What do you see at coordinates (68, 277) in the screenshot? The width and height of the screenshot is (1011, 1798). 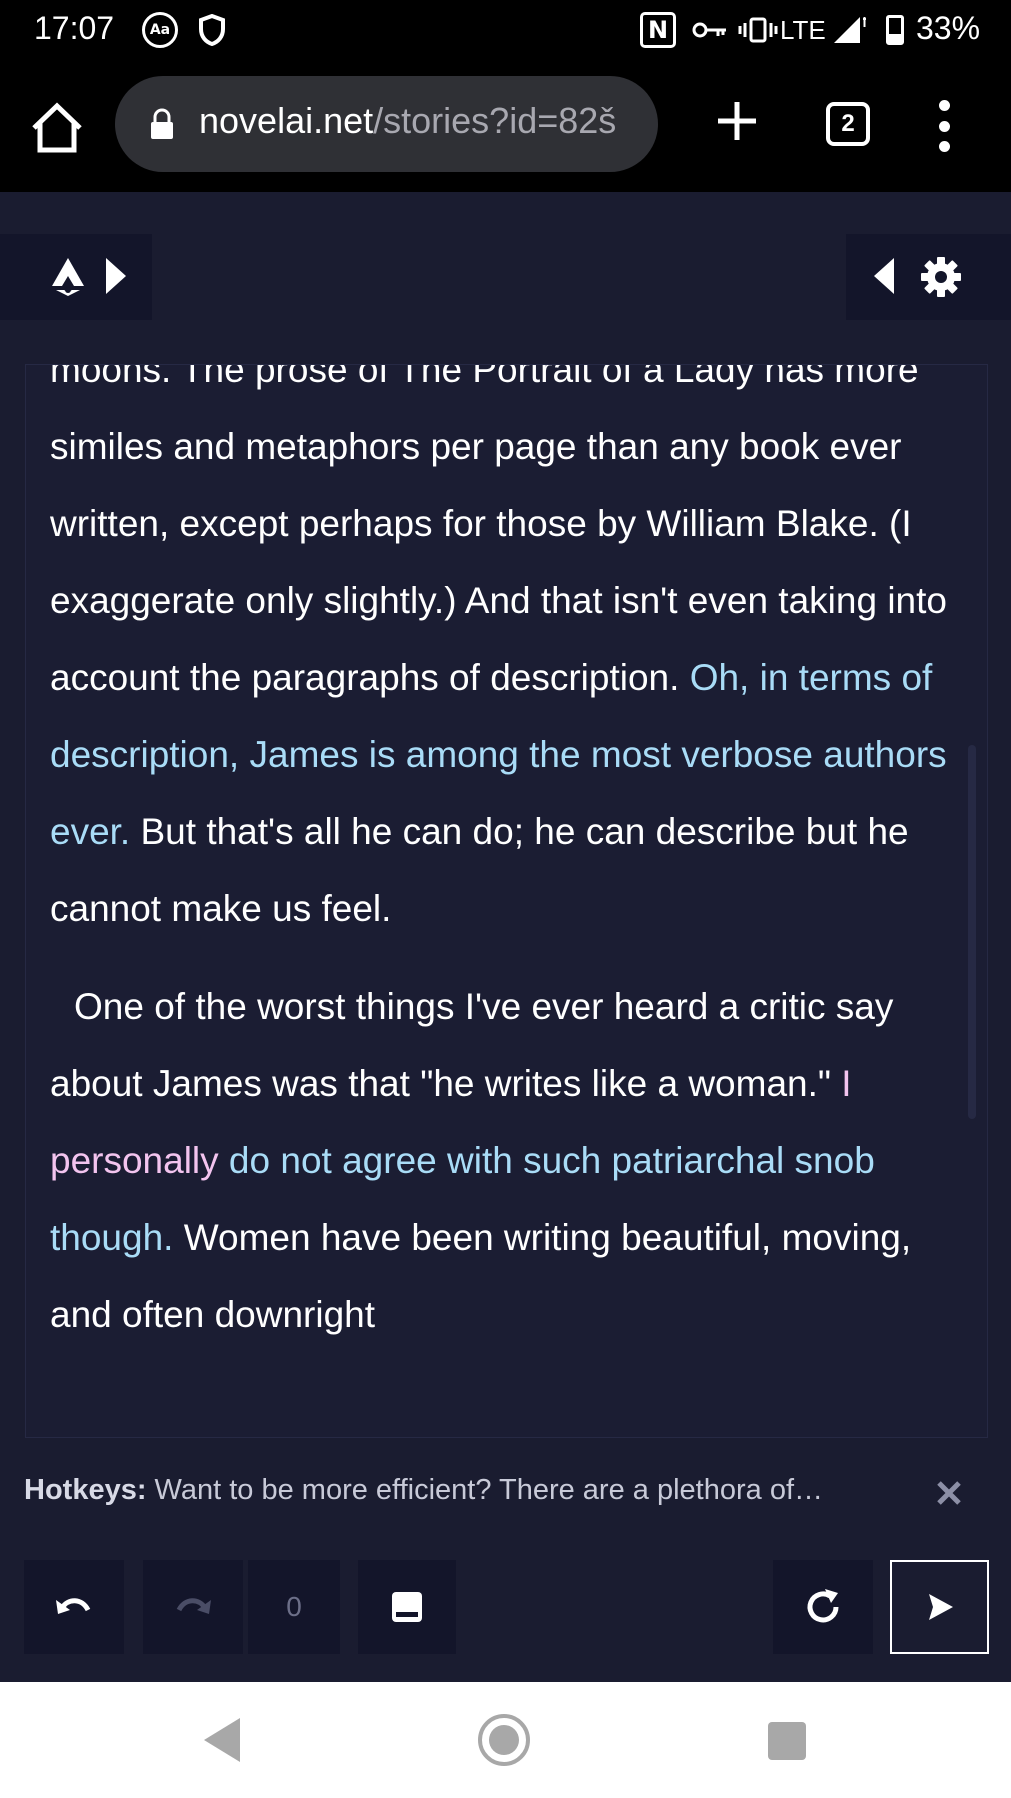 I see `novelai-logo-icon` at bounding box center [68, 277].